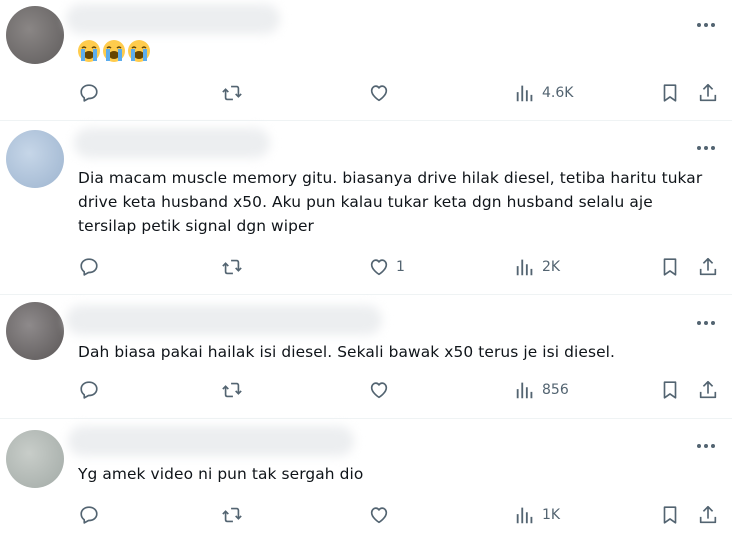 This screenshot has width=732, height=541. What do you see at coordinates (551, 267) in the screenshot?
I see `views-count: 2K` at bounding box center [551, 267].